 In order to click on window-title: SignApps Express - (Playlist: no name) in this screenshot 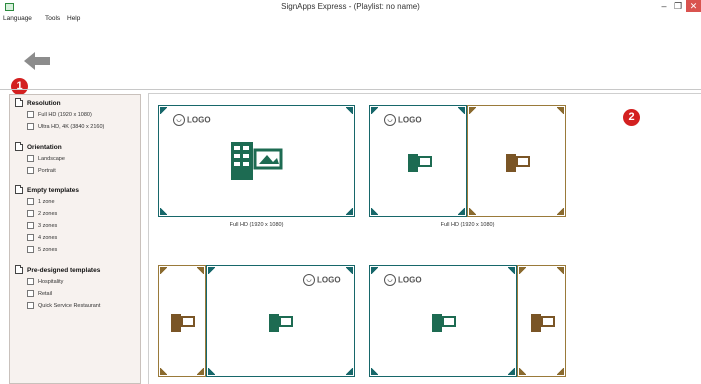, I will do `click(350, 6)`.